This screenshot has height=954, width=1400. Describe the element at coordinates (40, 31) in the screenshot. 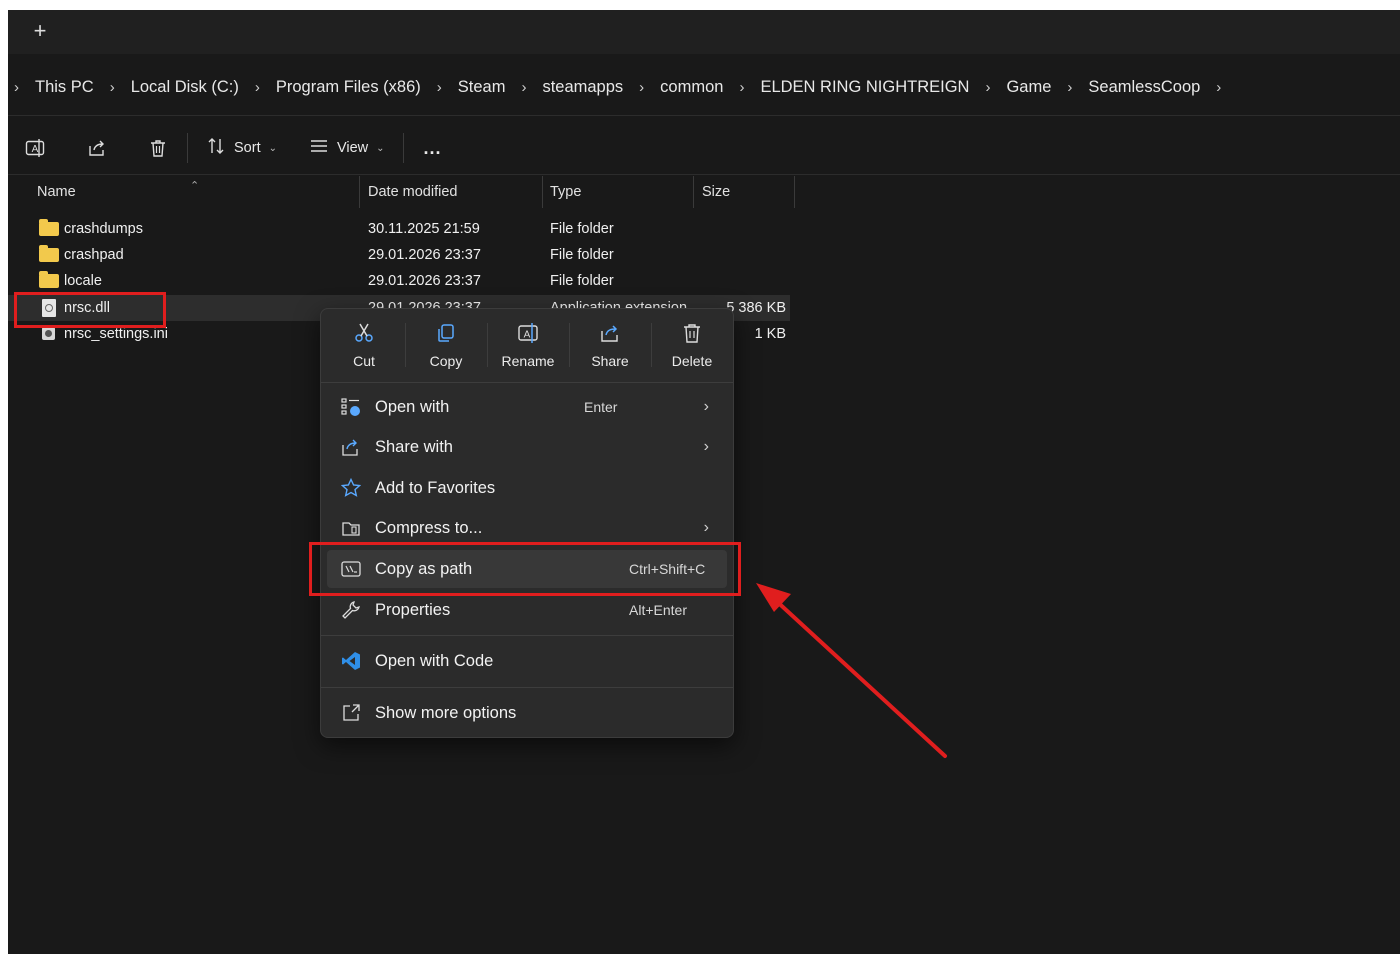

I see `new-tab-button: +` at that location.